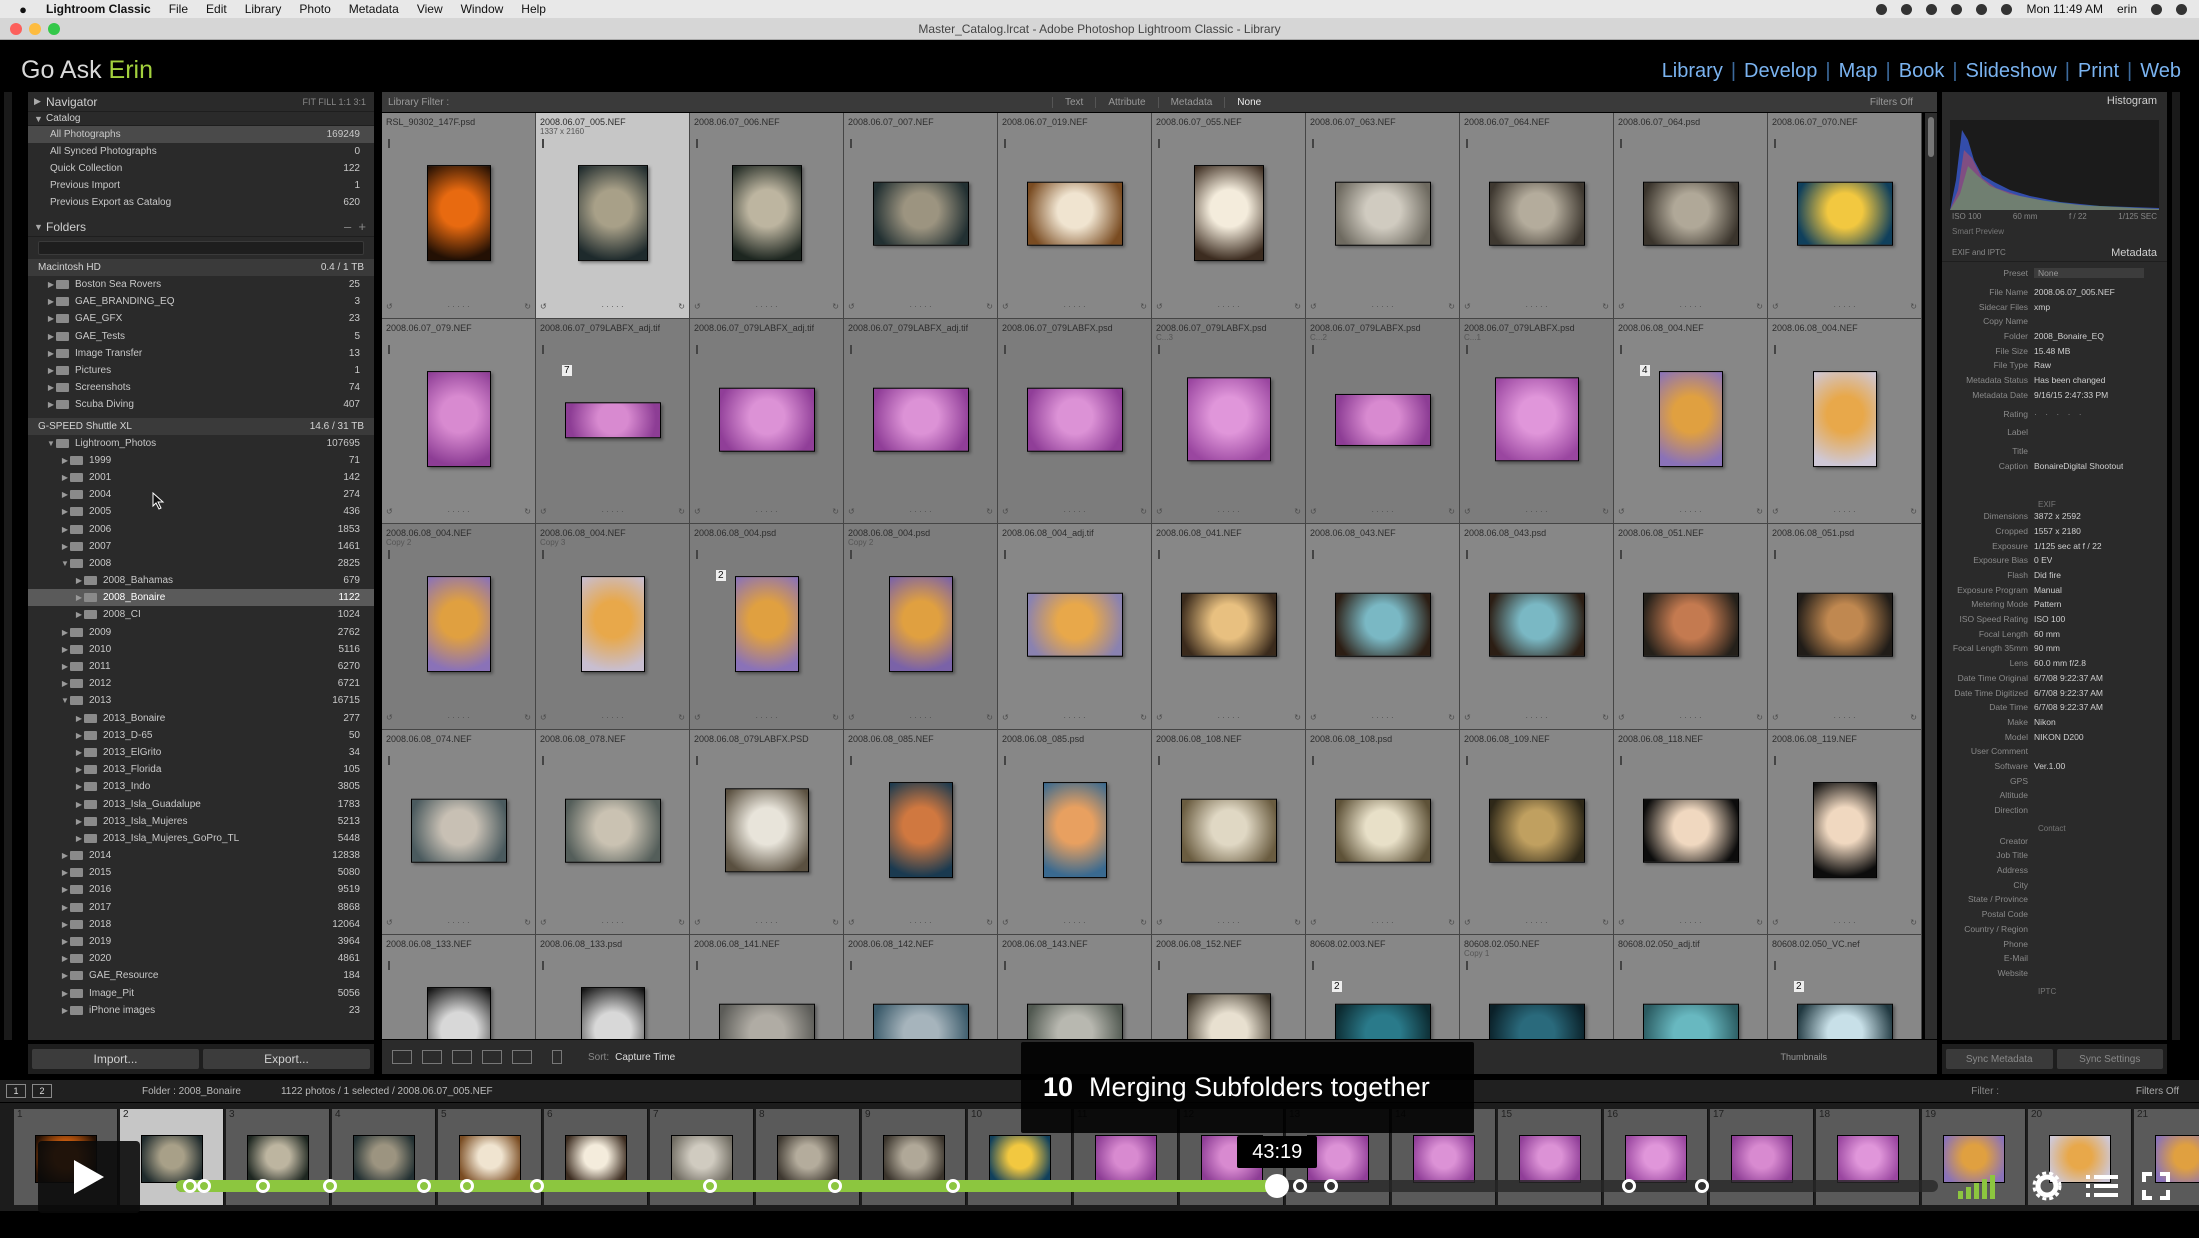  Describe the element at coordinates (1229, 987) in the screenshot. I see `grid-cell: 2008.06.08_152.NEF↺· · · · ·↻` at that location.